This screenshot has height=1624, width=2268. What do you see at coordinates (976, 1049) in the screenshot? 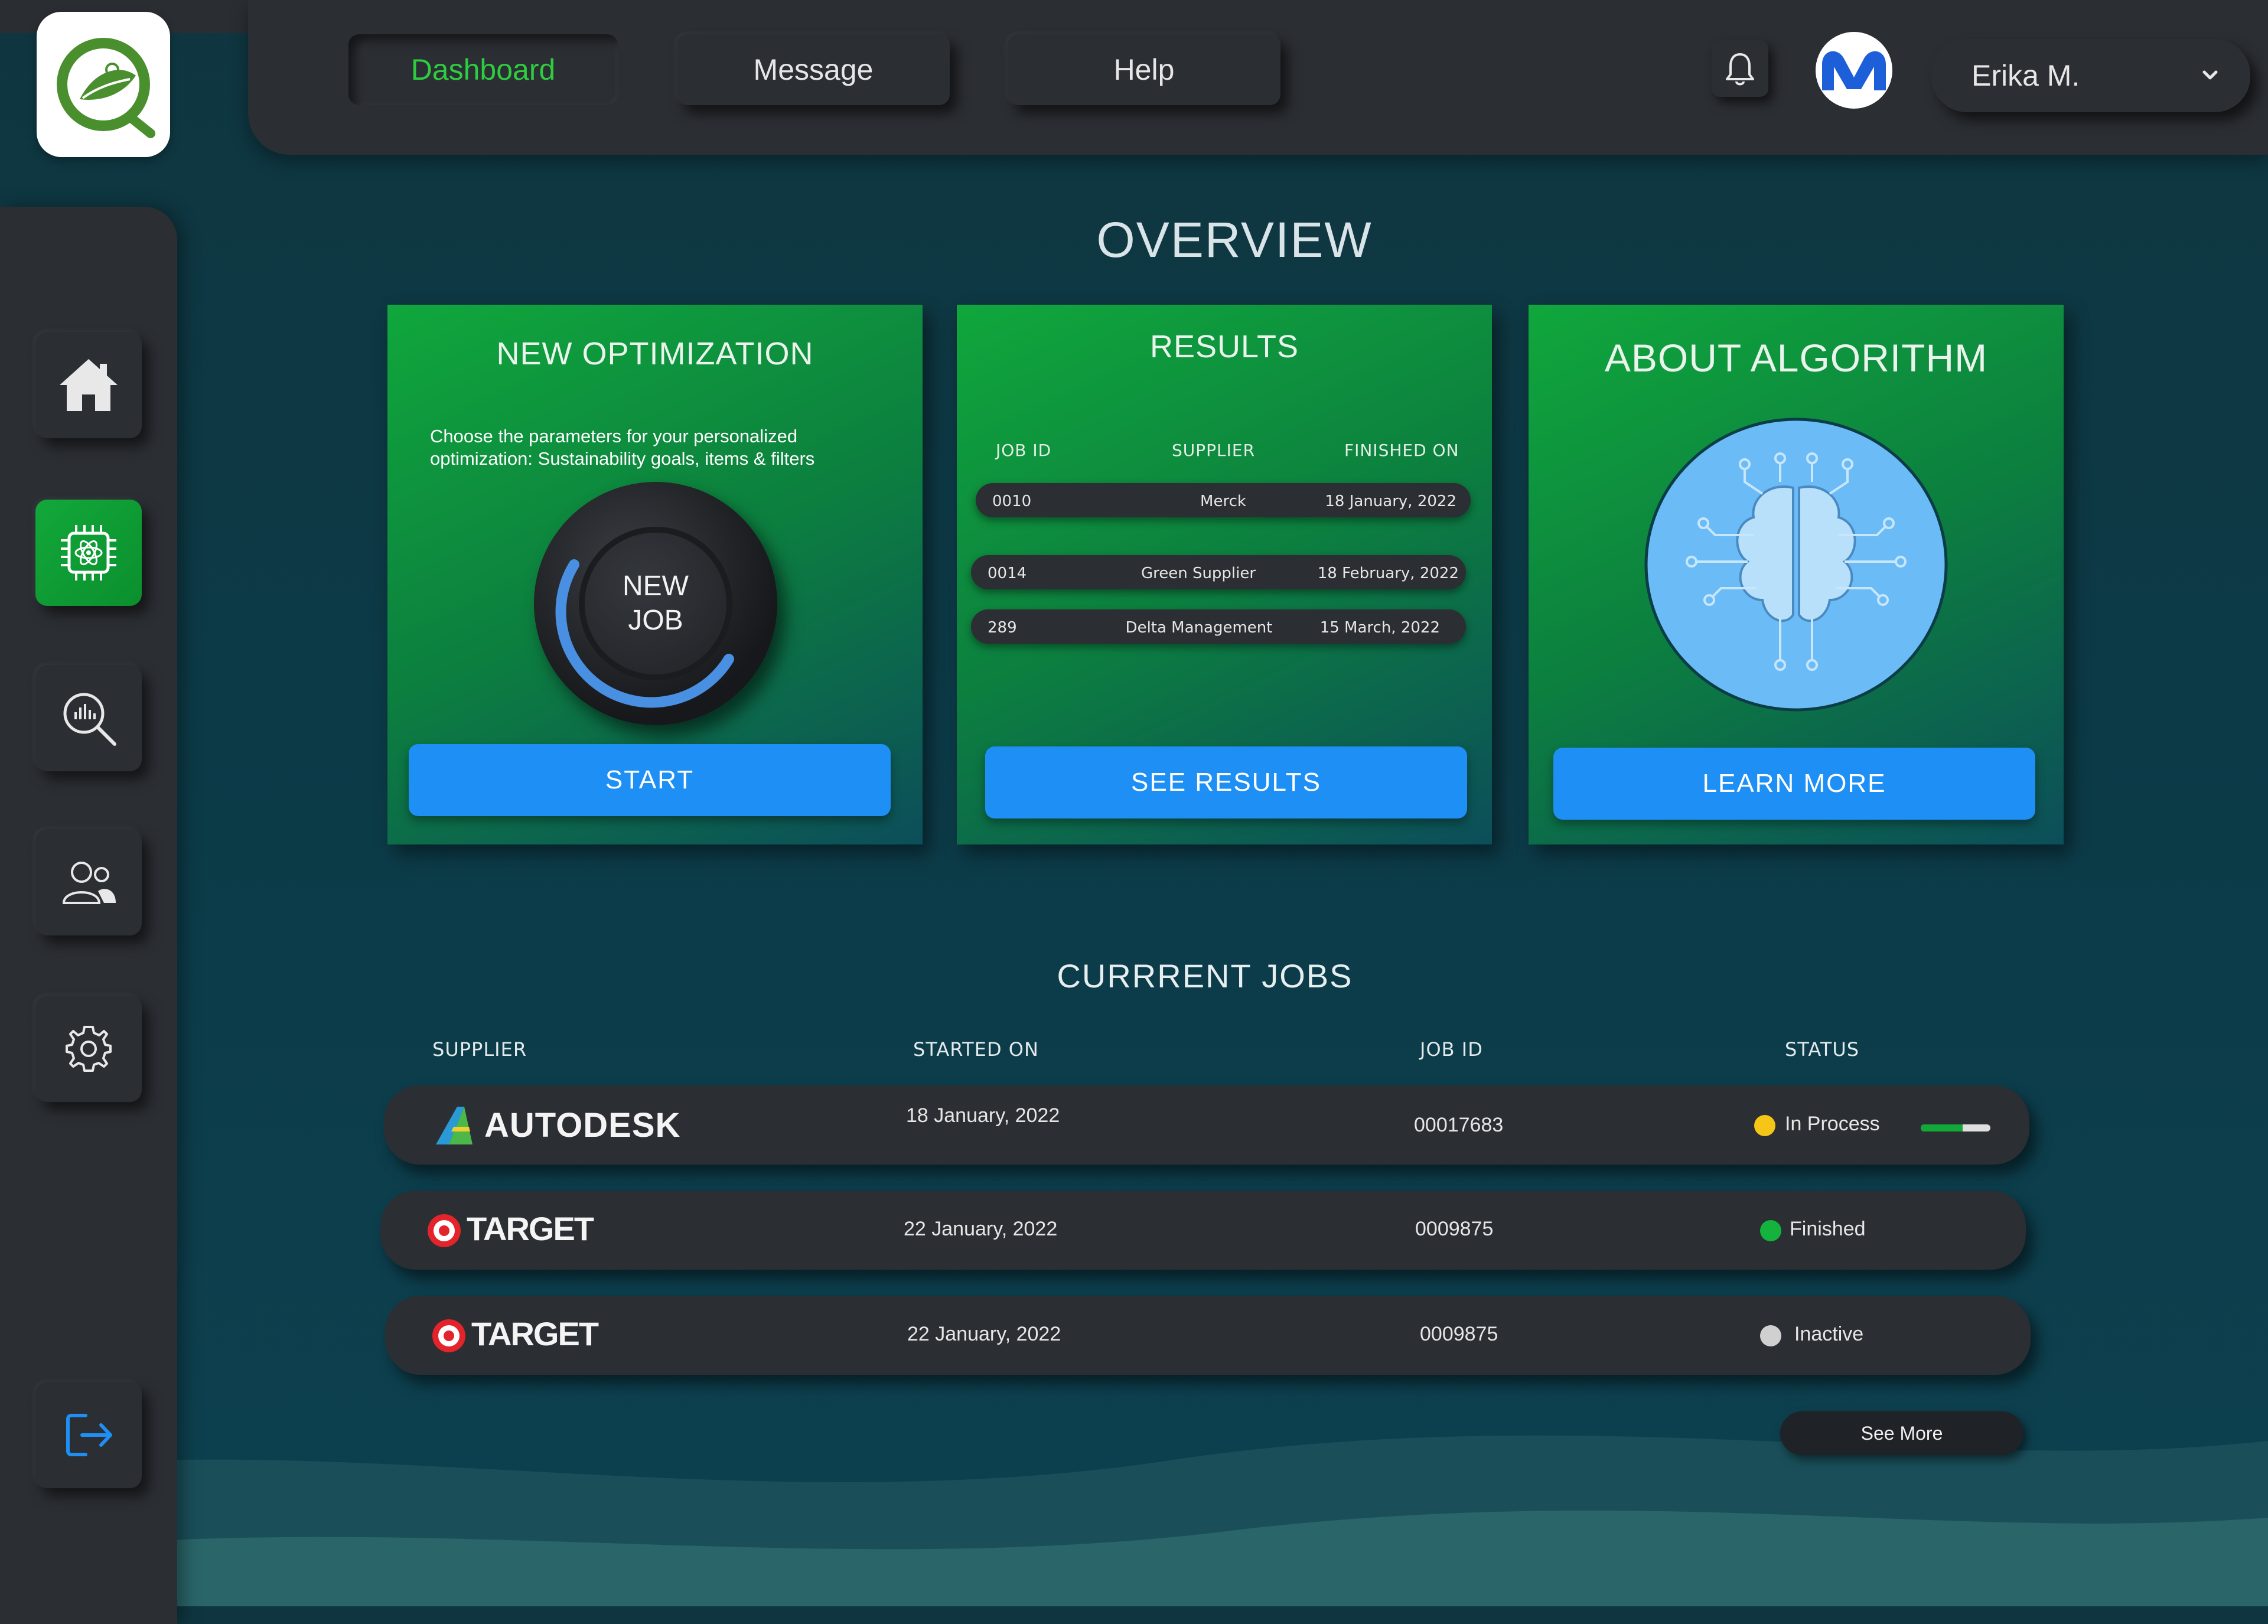
I see `jobs-col-started: STARTED ON` at bounding box center [976, 1049].